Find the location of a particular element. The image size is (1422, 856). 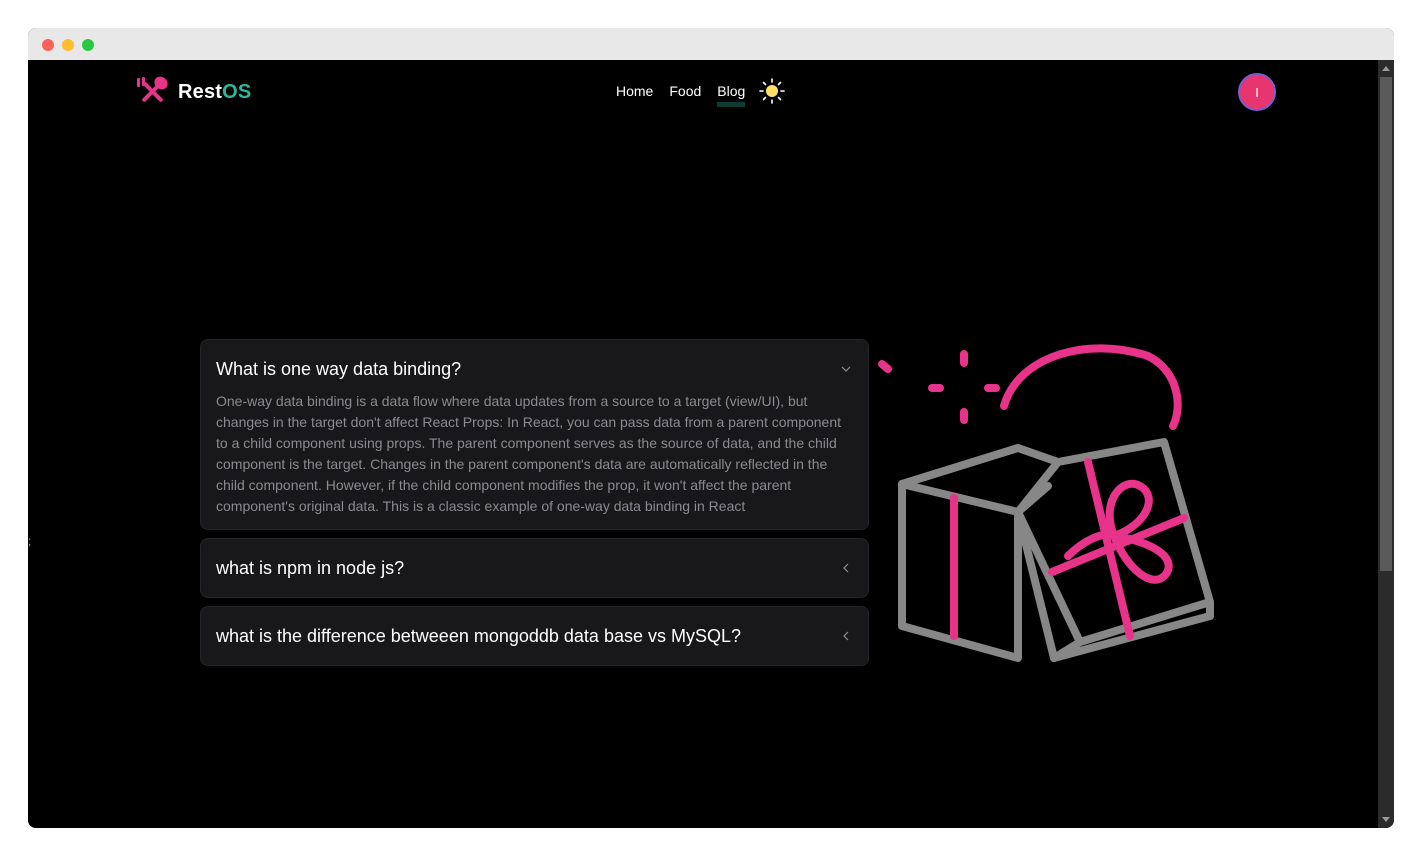

brand-name-main: Rest is located at coordinates (200, 91).